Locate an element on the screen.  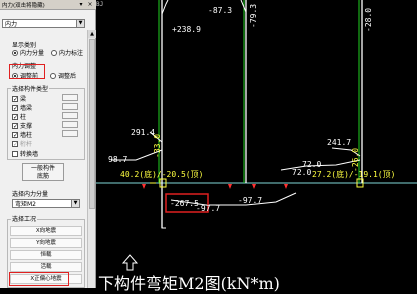
label-14: -97.7 is located at coordinates (208, 208).